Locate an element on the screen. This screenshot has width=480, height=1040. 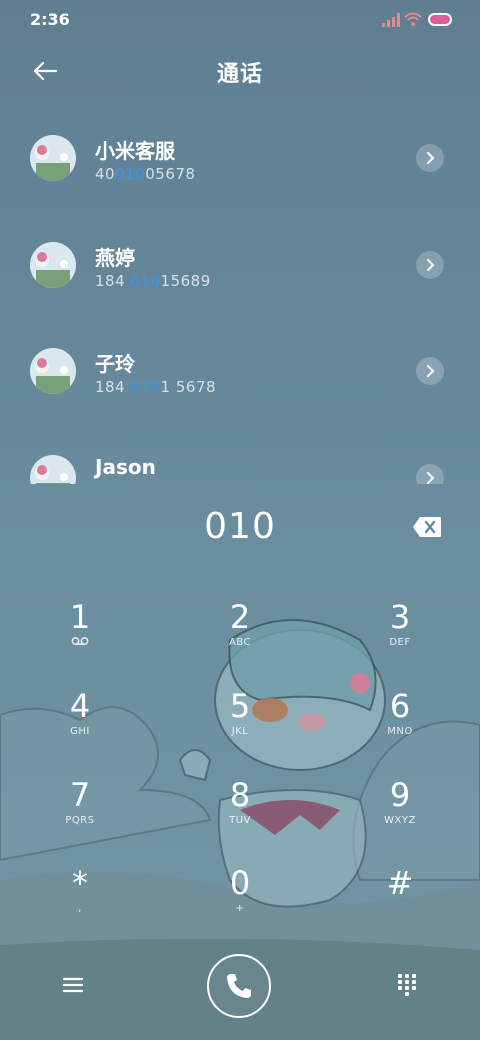
voicemail-icon is located at coordinates (80, 641).